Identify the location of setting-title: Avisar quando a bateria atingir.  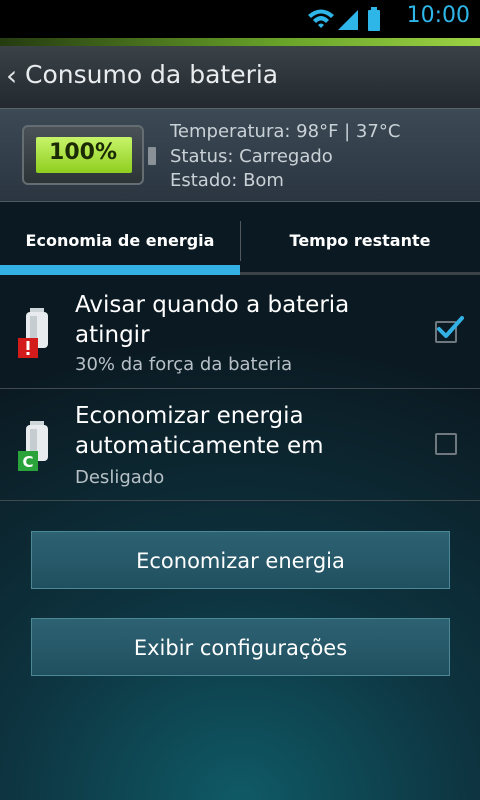
(212, 320).